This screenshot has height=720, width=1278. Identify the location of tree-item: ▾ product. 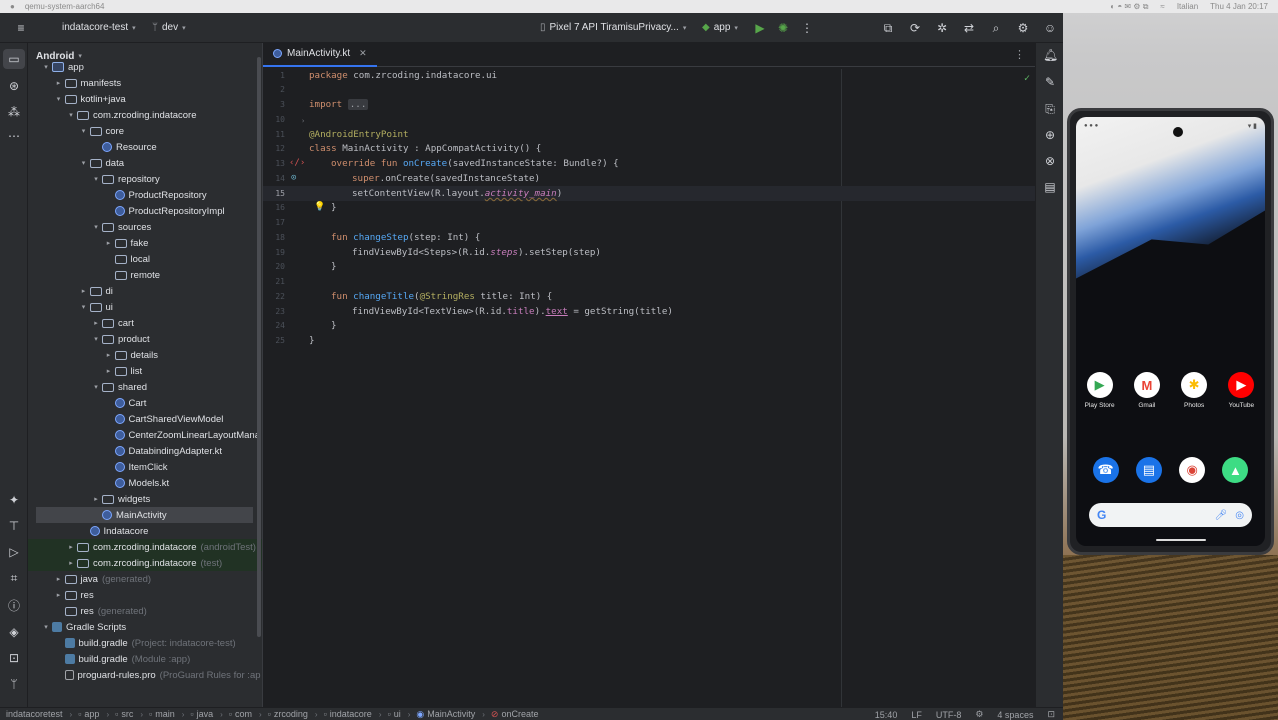
(145, 339).